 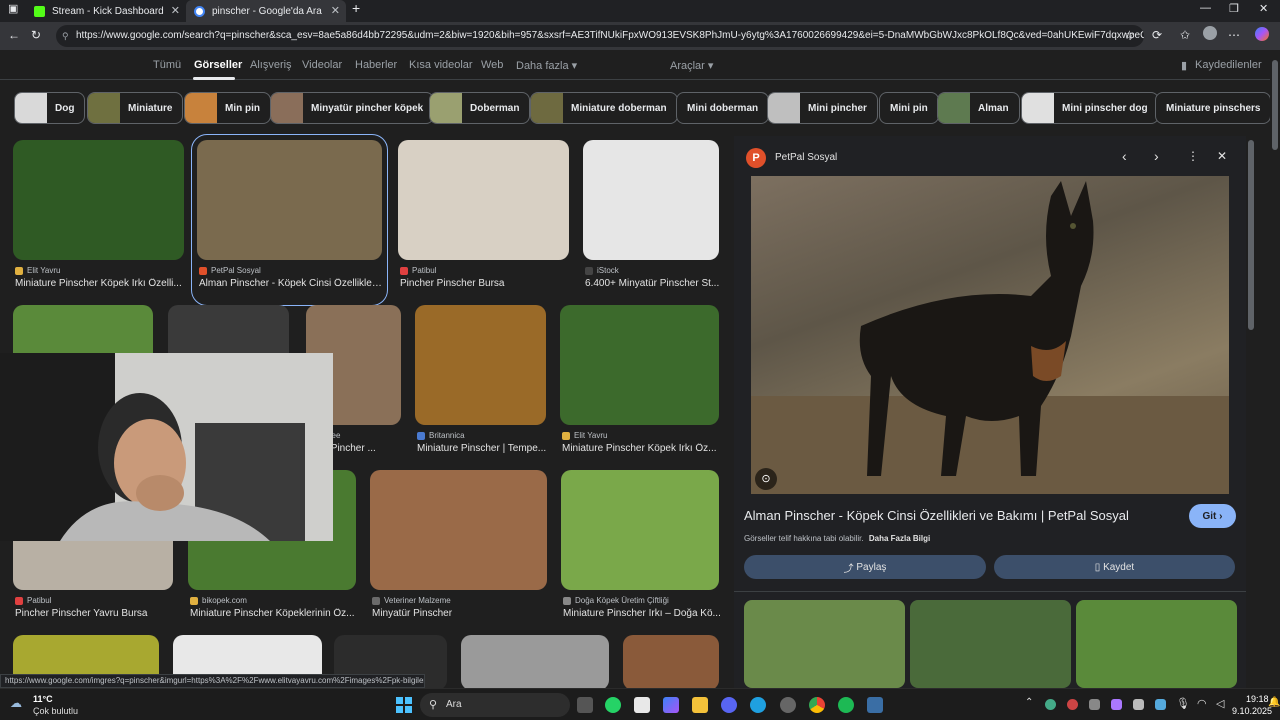 I want to click on chip-miniature-pinschers: Miniature pinschers, so click(x=1213, y=108).